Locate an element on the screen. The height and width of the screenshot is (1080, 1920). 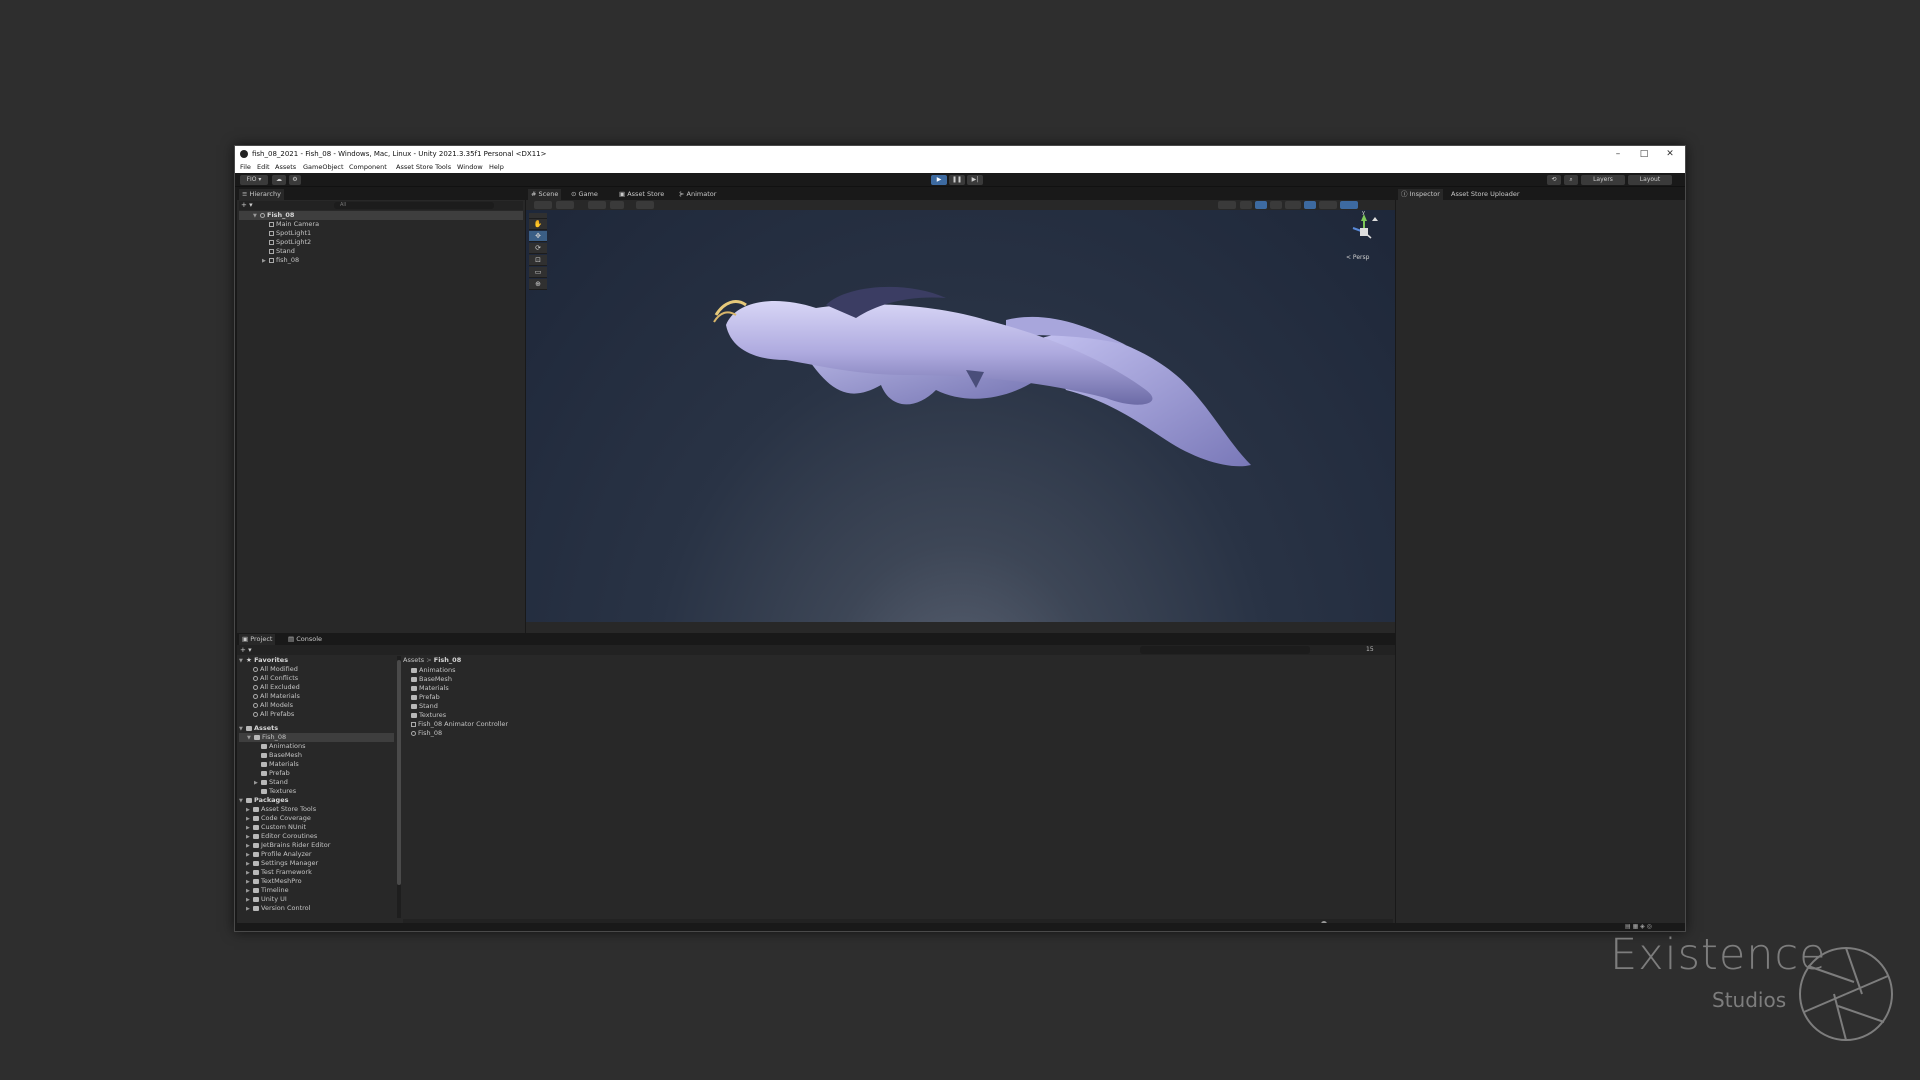
step-button: ▶| is located at coordinates (975, 180).